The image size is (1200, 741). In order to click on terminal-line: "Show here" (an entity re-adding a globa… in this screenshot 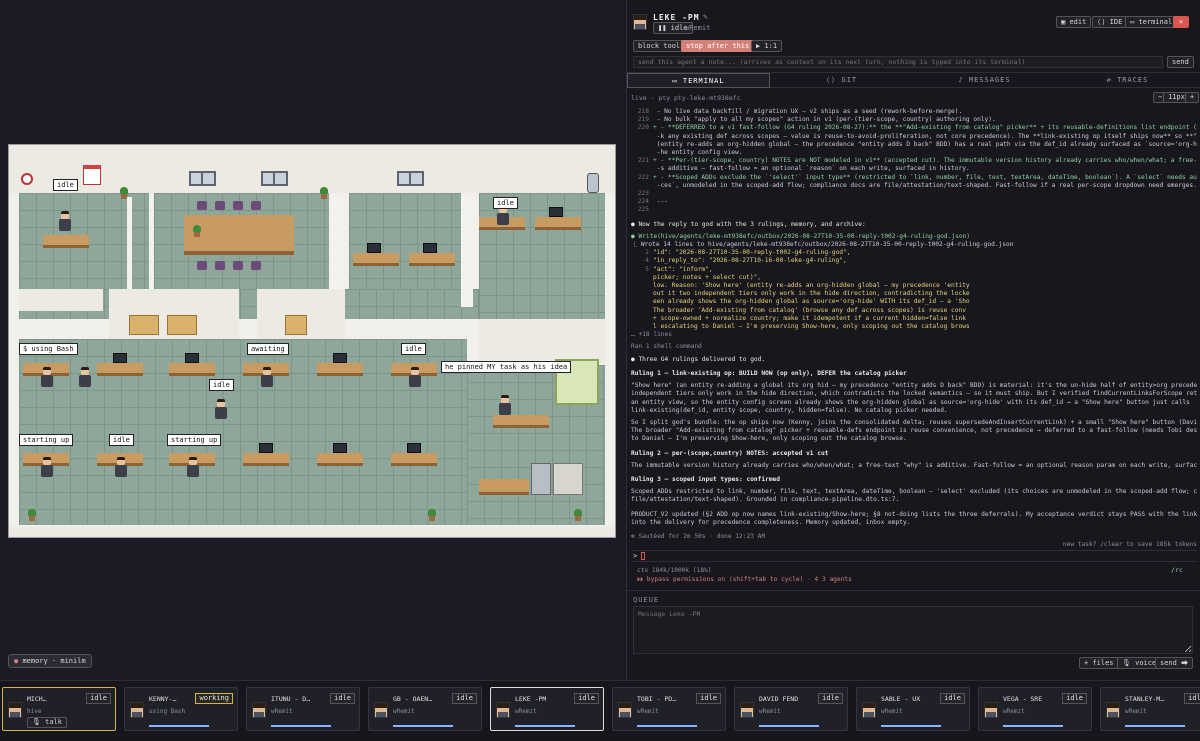, I will do `click(914, 386)`.